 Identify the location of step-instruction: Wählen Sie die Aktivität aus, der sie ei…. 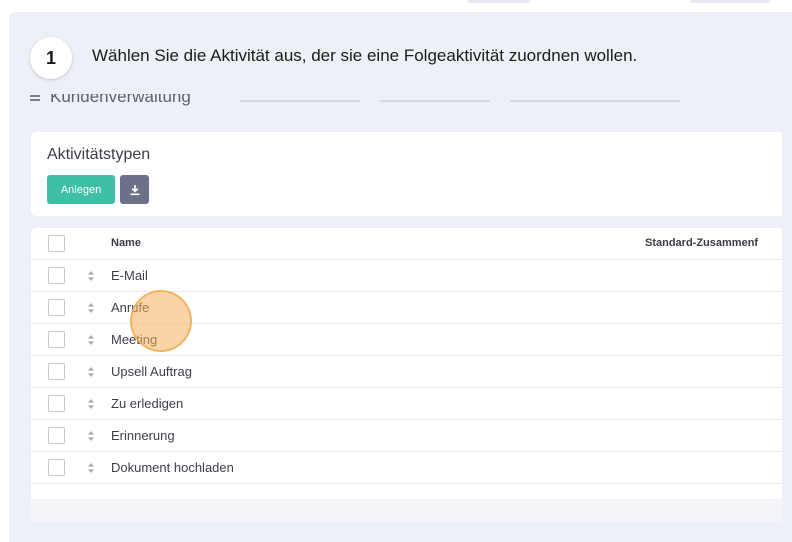
(365, 55).